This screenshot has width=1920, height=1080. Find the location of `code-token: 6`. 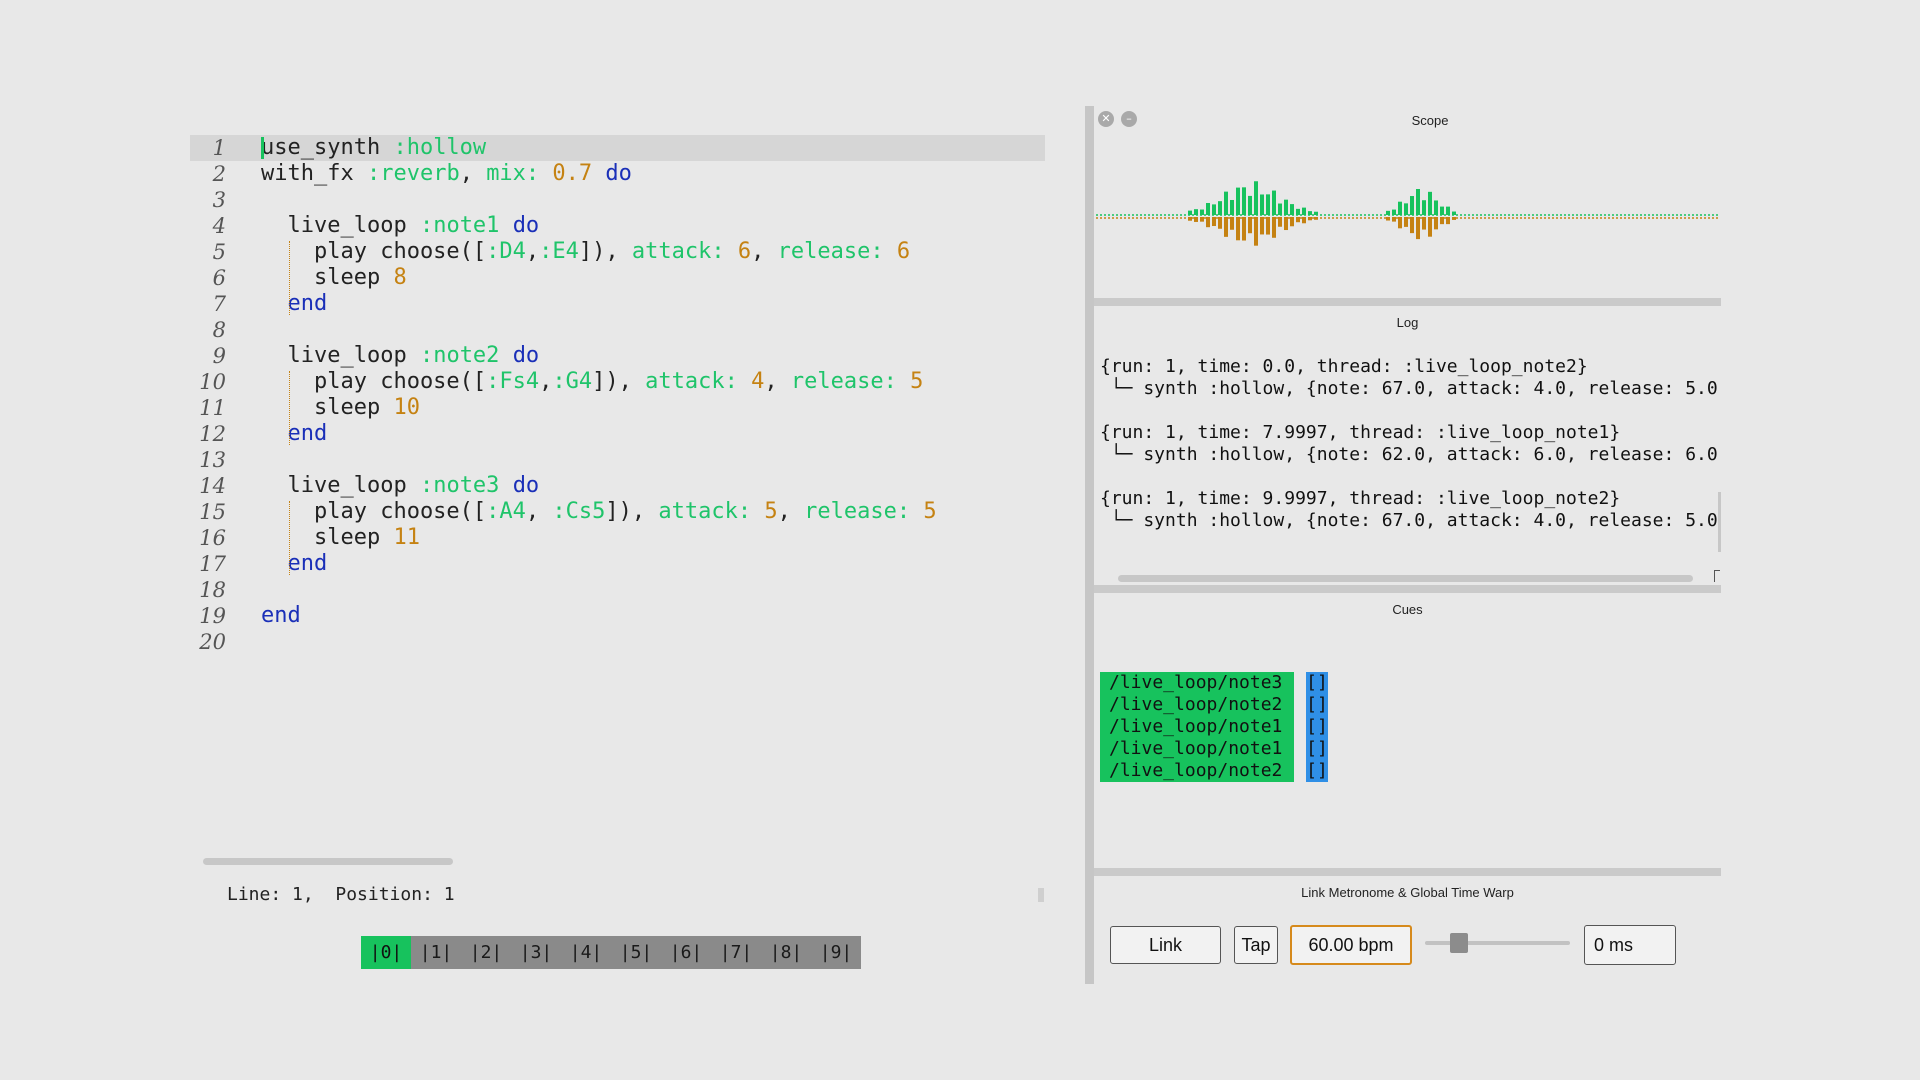

code-token: 6 is located at coordinates (744, 251).